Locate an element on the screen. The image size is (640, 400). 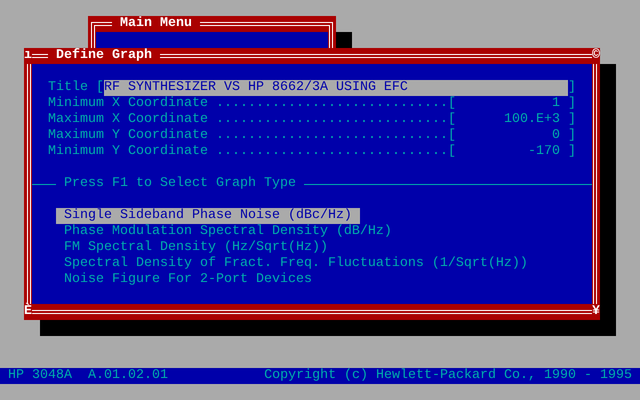
window-title: Define Graph is located at coordinates (104, 56).